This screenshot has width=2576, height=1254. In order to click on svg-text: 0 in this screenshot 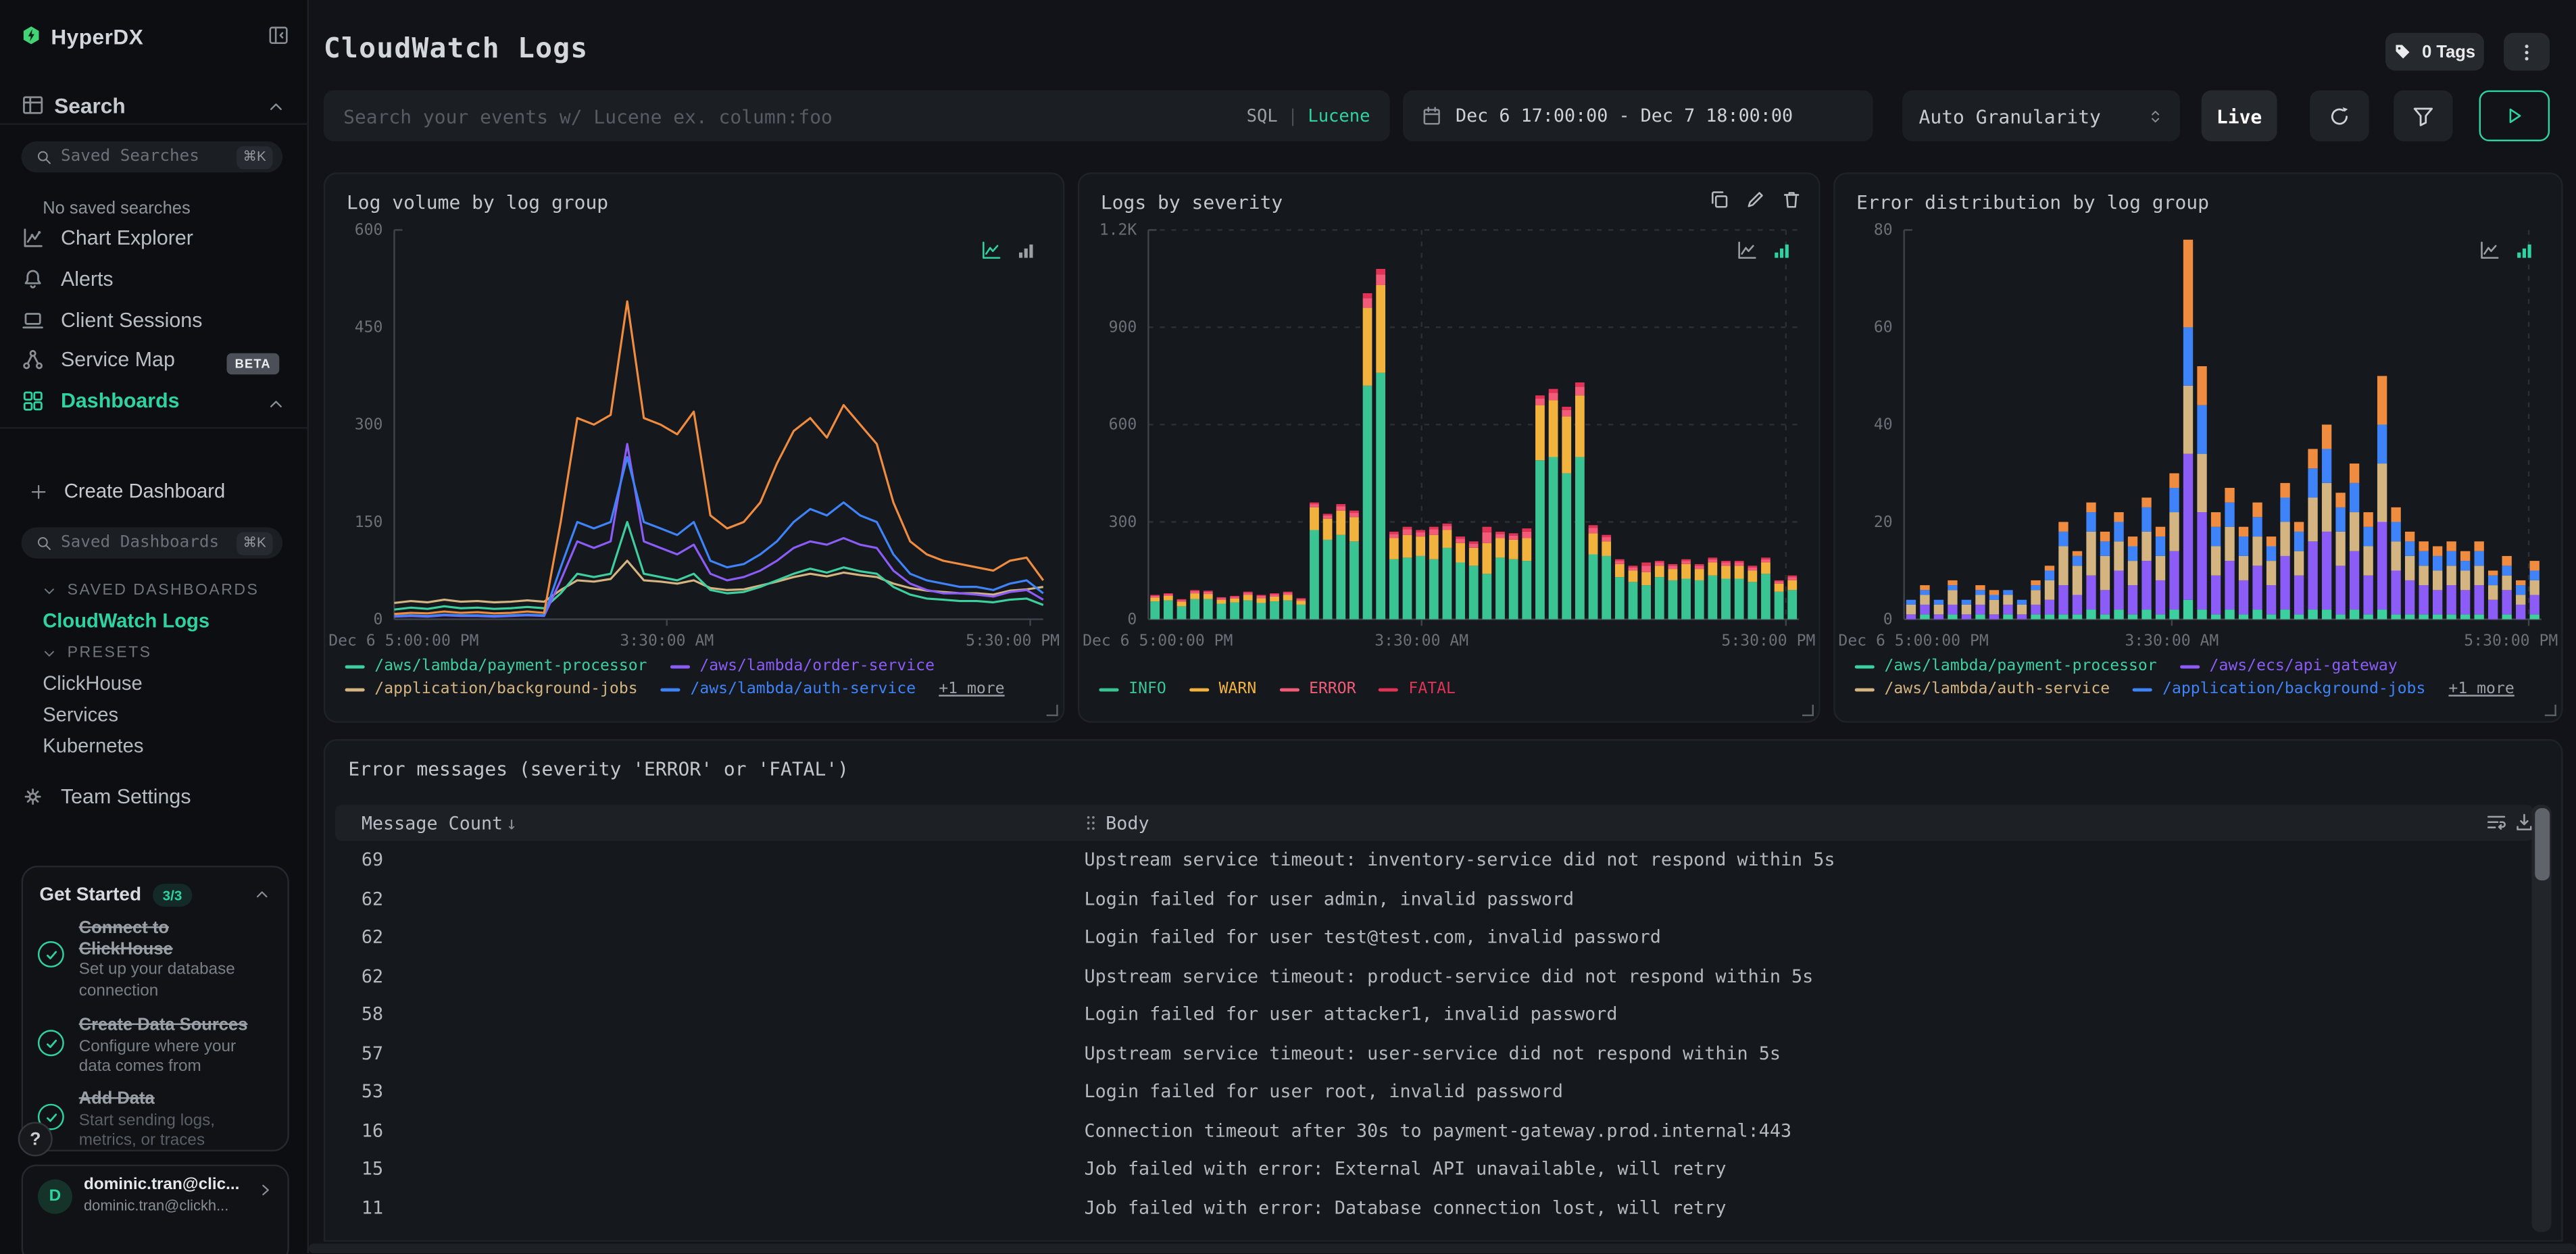, I will do `click(1132, 619)`.